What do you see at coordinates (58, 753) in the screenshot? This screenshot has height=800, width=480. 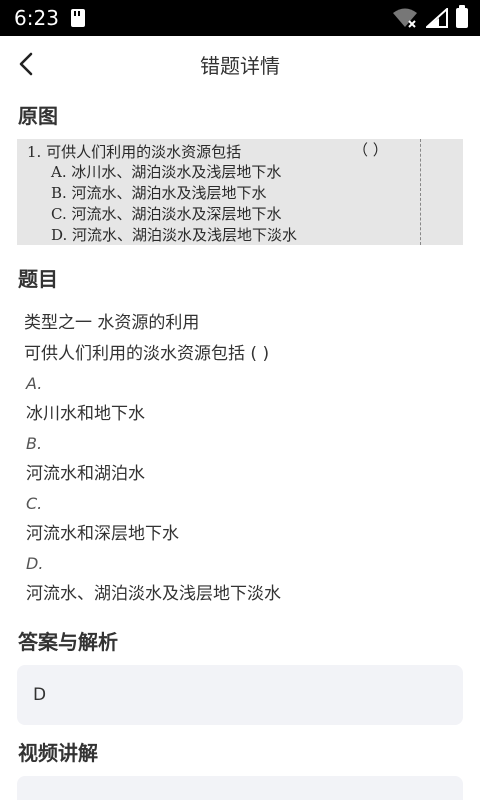 I see `section-title-video: 视频讲解` at bounding box center [58, 753].